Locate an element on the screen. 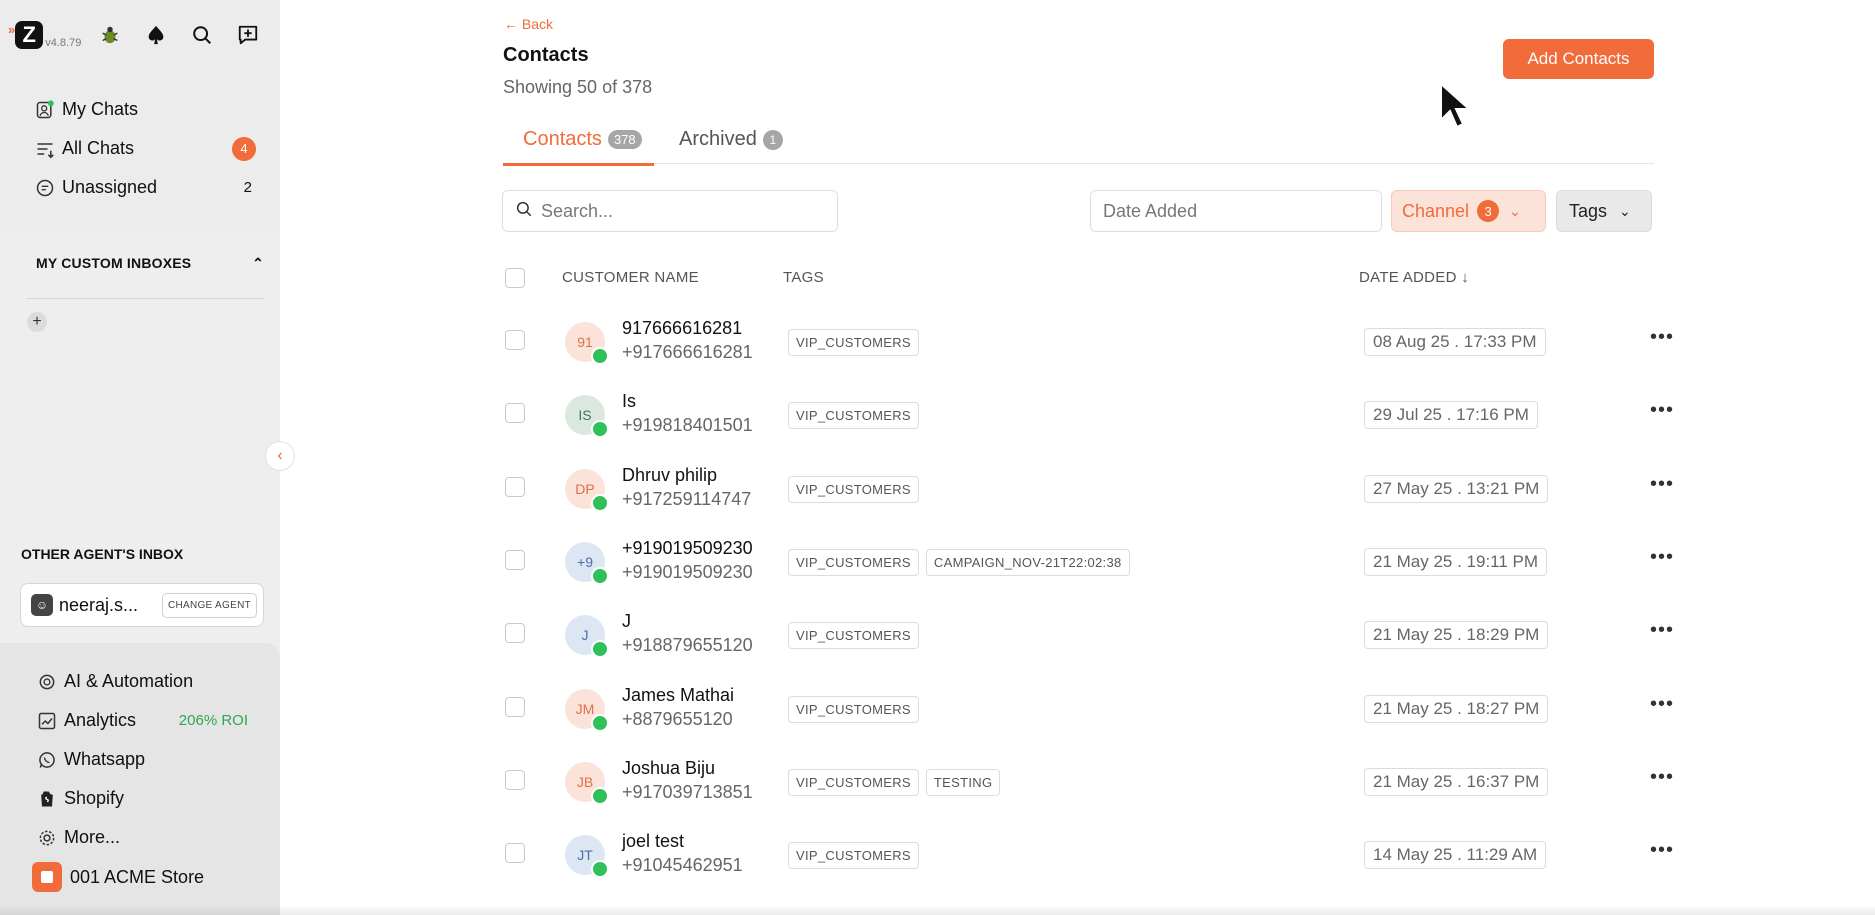 The width and height of the screenshot is (1875, 915). avatar-initials: IS is located at coordinates (585, 415).